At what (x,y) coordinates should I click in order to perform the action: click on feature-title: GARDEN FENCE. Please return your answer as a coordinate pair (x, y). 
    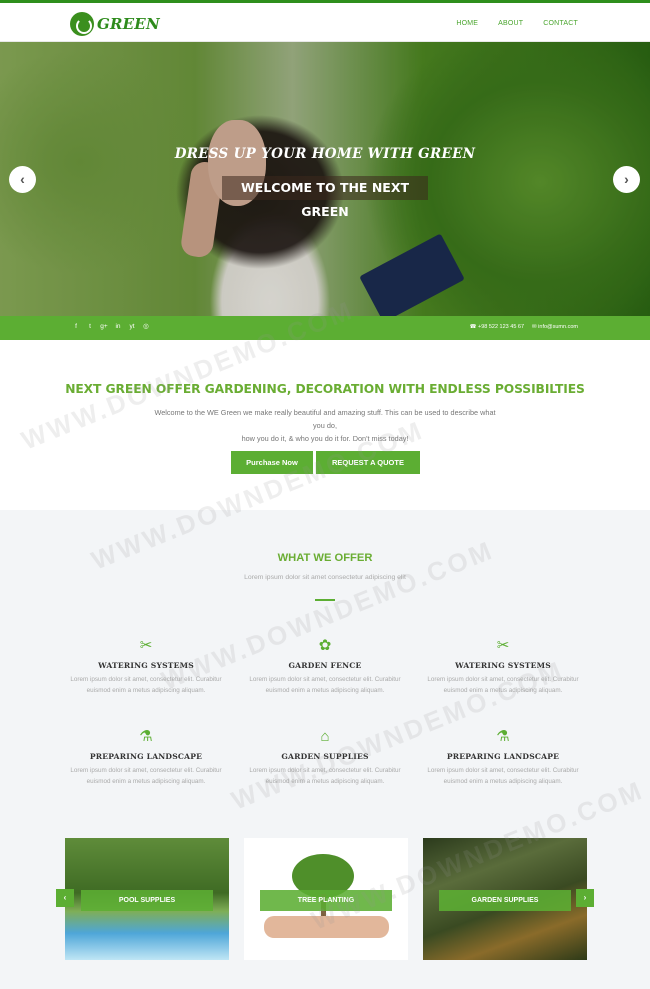
    Looking at the image, I should click on (325, 665).